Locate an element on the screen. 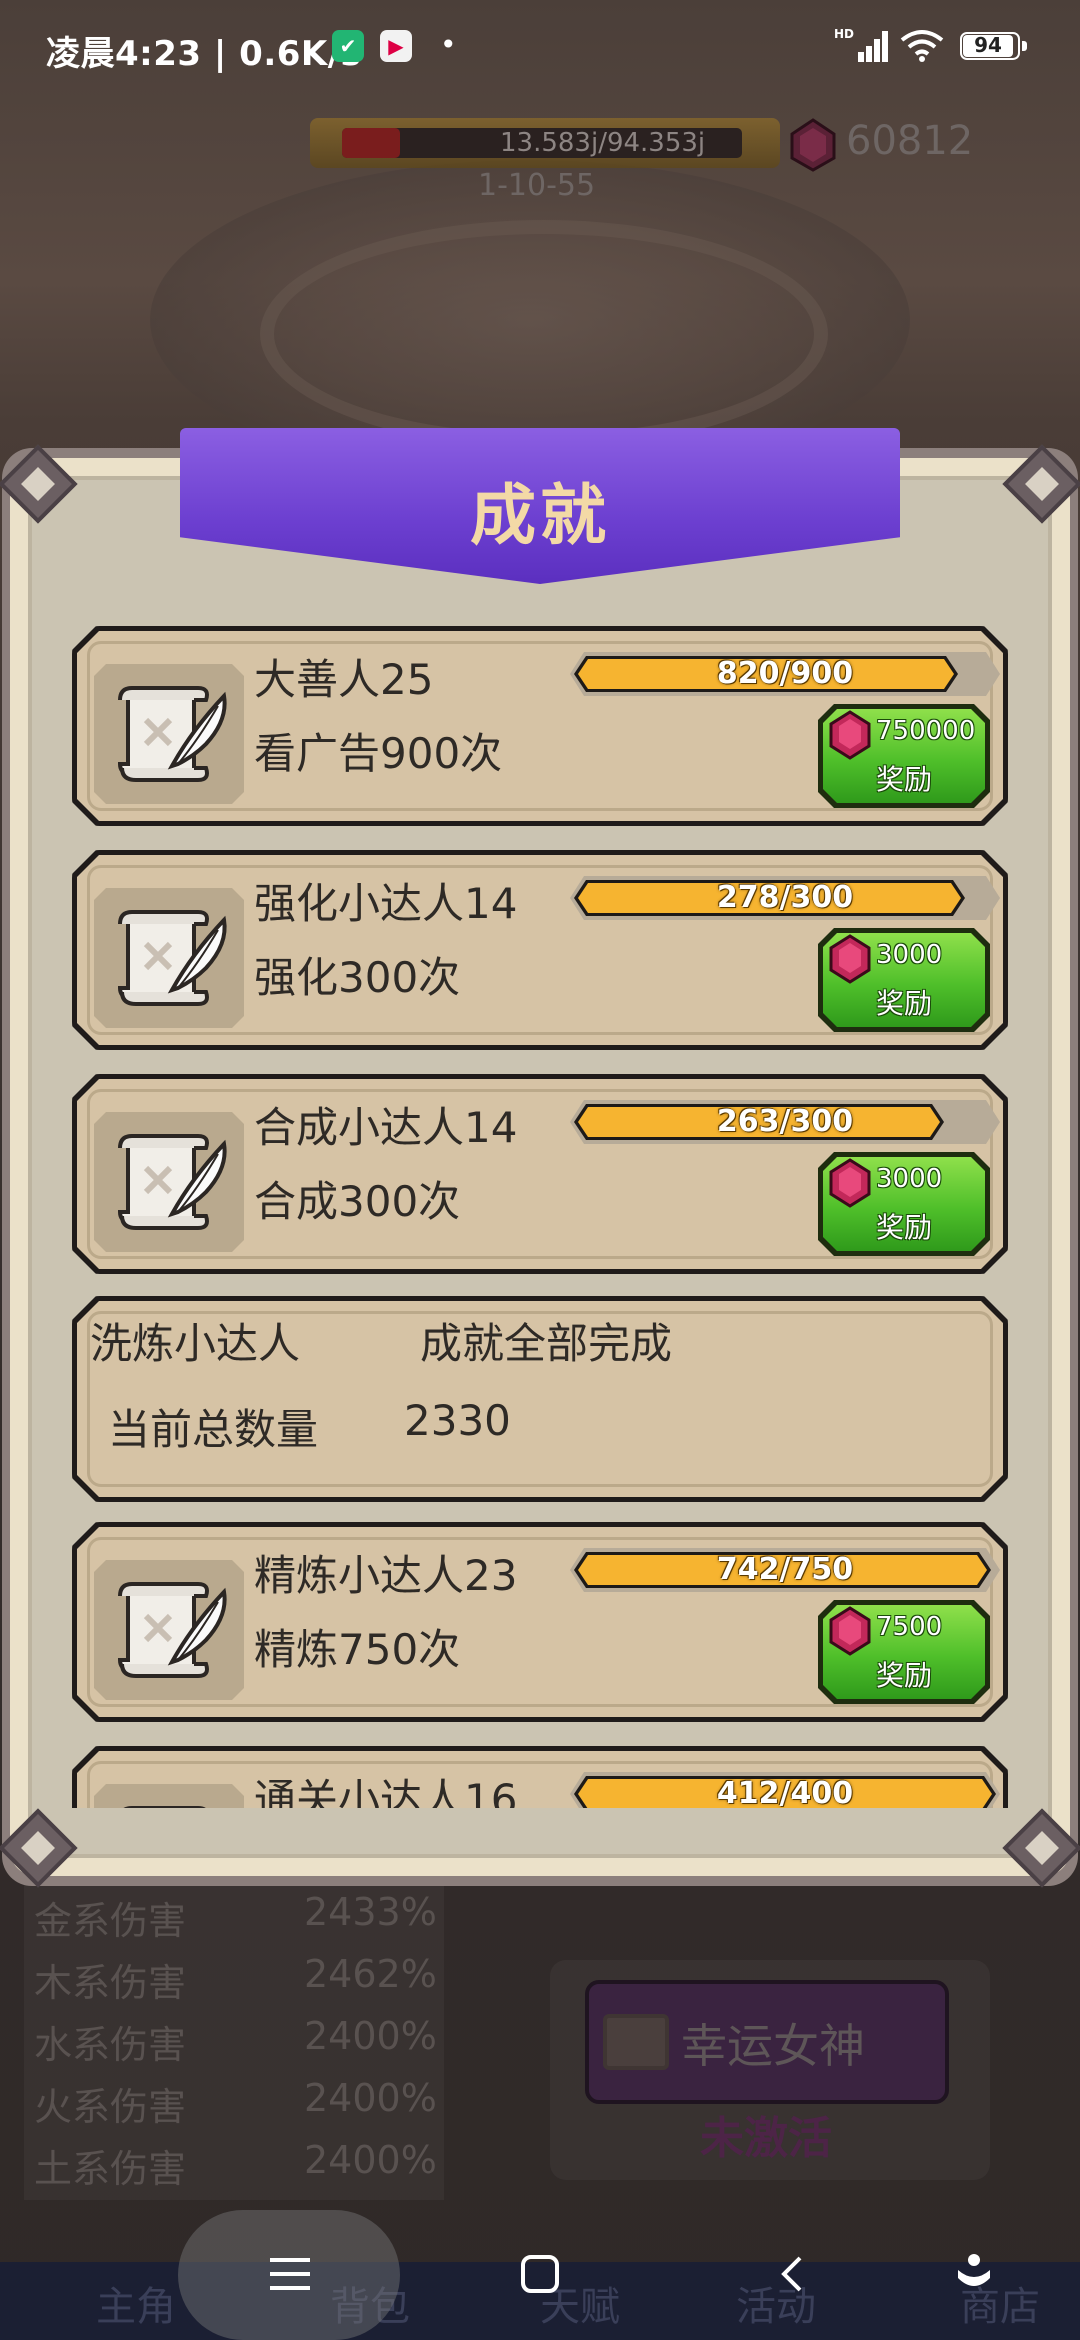 This screenshot has width=1080, height=2340. claim-reward-button: 7500 奖励 is located at coordinates (904, 1652).